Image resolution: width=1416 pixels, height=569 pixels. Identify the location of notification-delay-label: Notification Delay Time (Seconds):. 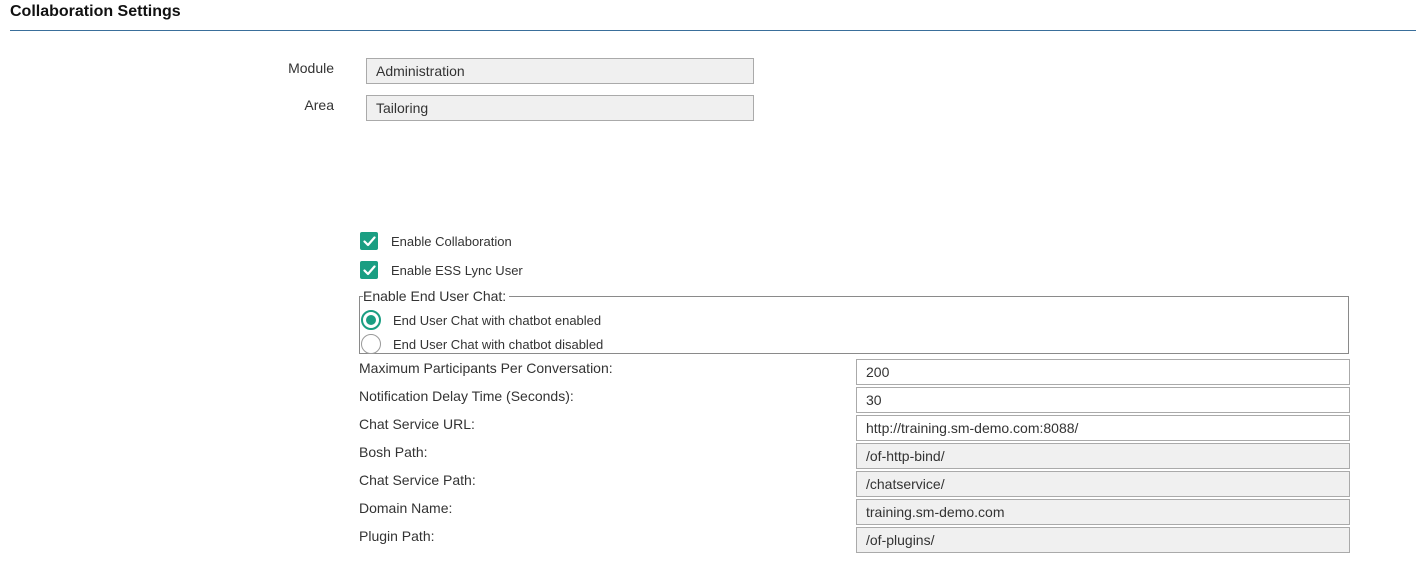
(466, 396).